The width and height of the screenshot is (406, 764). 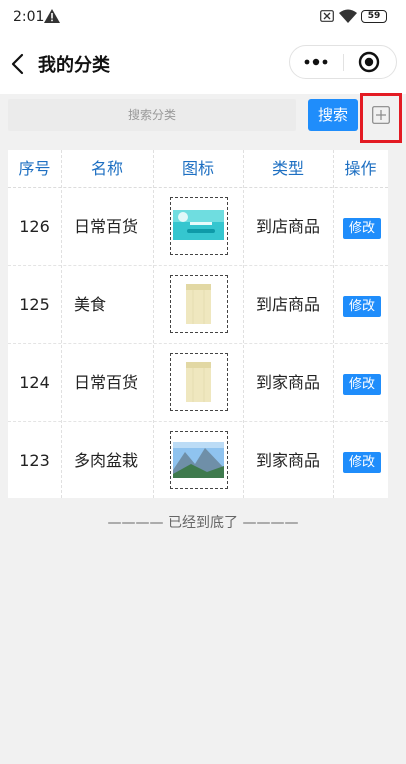 What do you see at coordinates (29, 17) in the screenshot?
I see `status-time: 2:01` at bounding box center [29, 17].